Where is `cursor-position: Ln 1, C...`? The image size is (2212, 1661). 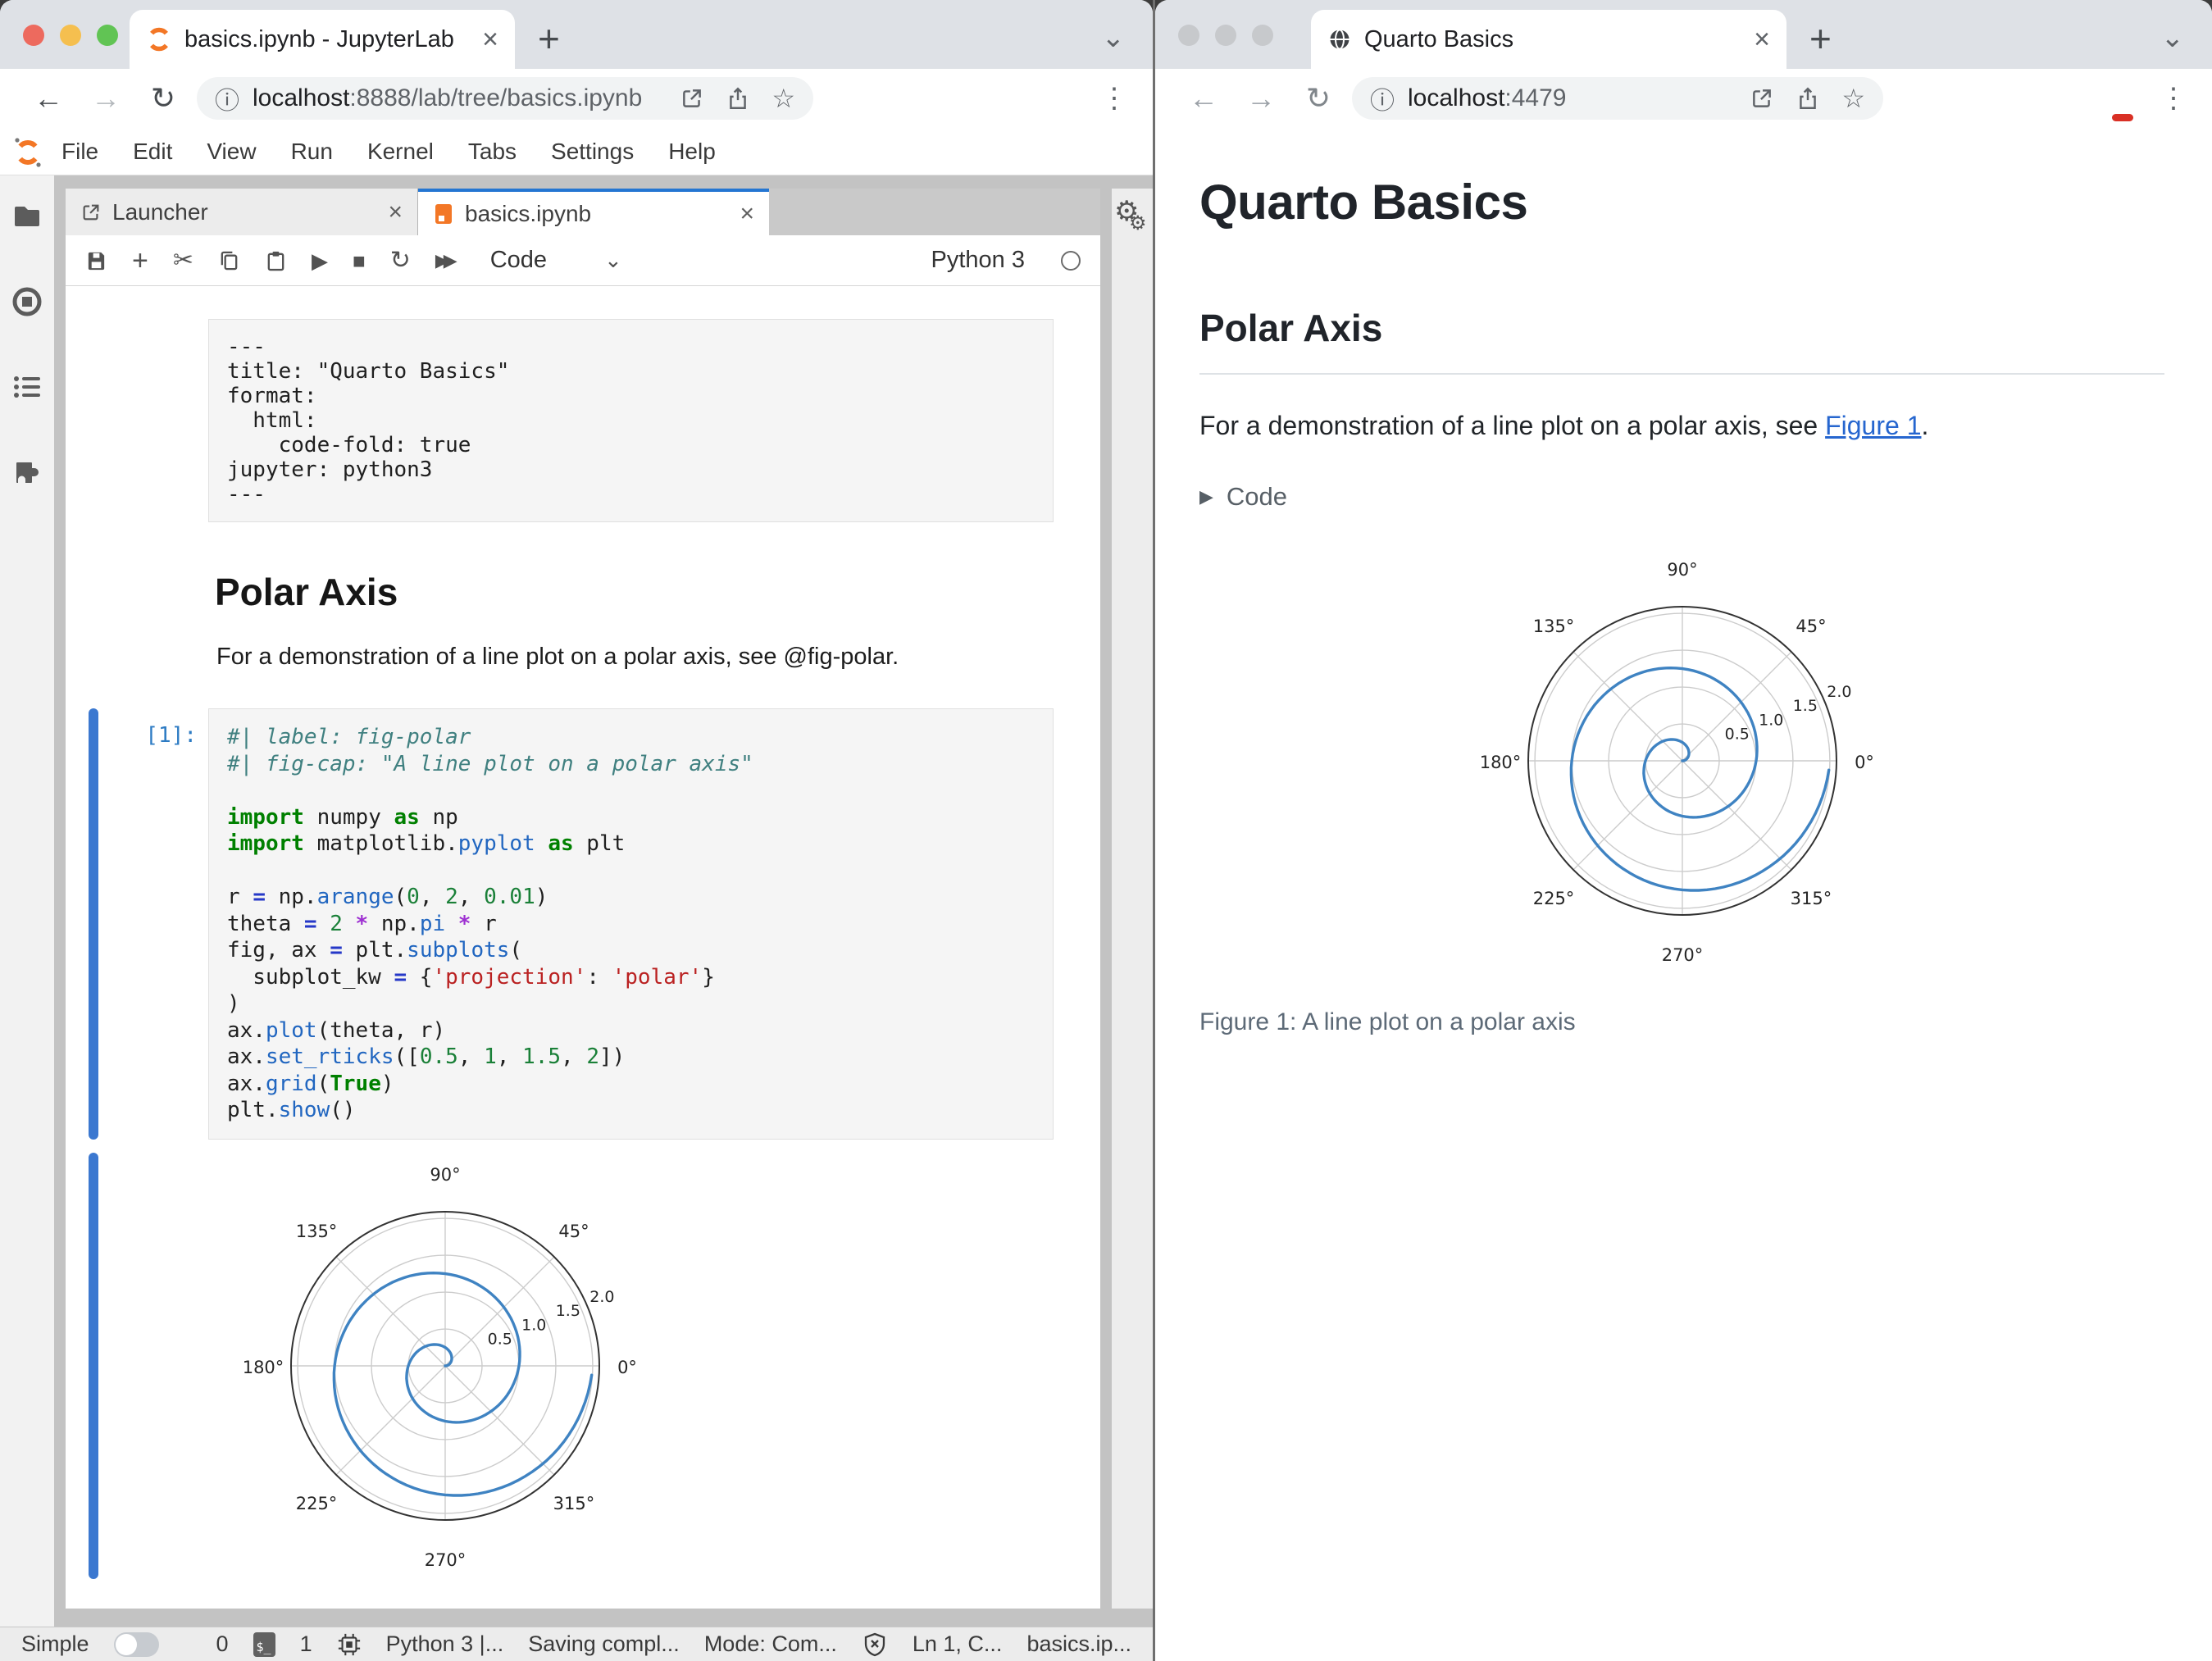
cursor-position: Ln 1, C... is located at coordinates (958, 1644).